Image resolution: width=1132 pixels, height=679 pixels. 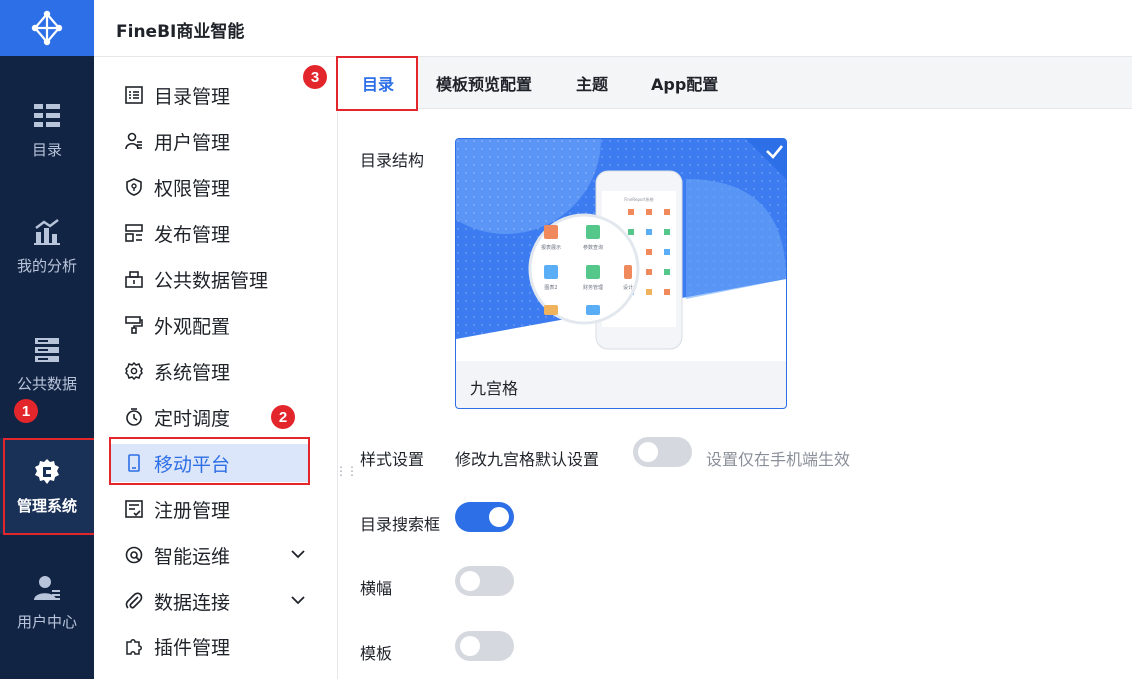 What do you see at coordinates (134, 646) in the screenshot?
I see `plugin-icon` at bounding box center [134, 646].